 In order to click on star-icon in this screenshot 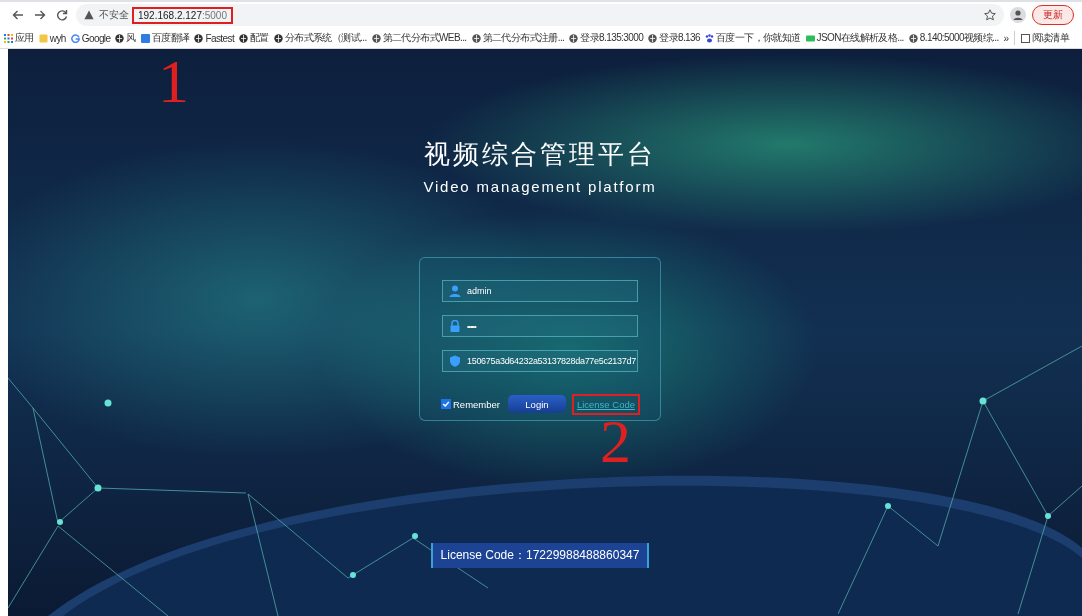, I will do `click(990, 15)`.